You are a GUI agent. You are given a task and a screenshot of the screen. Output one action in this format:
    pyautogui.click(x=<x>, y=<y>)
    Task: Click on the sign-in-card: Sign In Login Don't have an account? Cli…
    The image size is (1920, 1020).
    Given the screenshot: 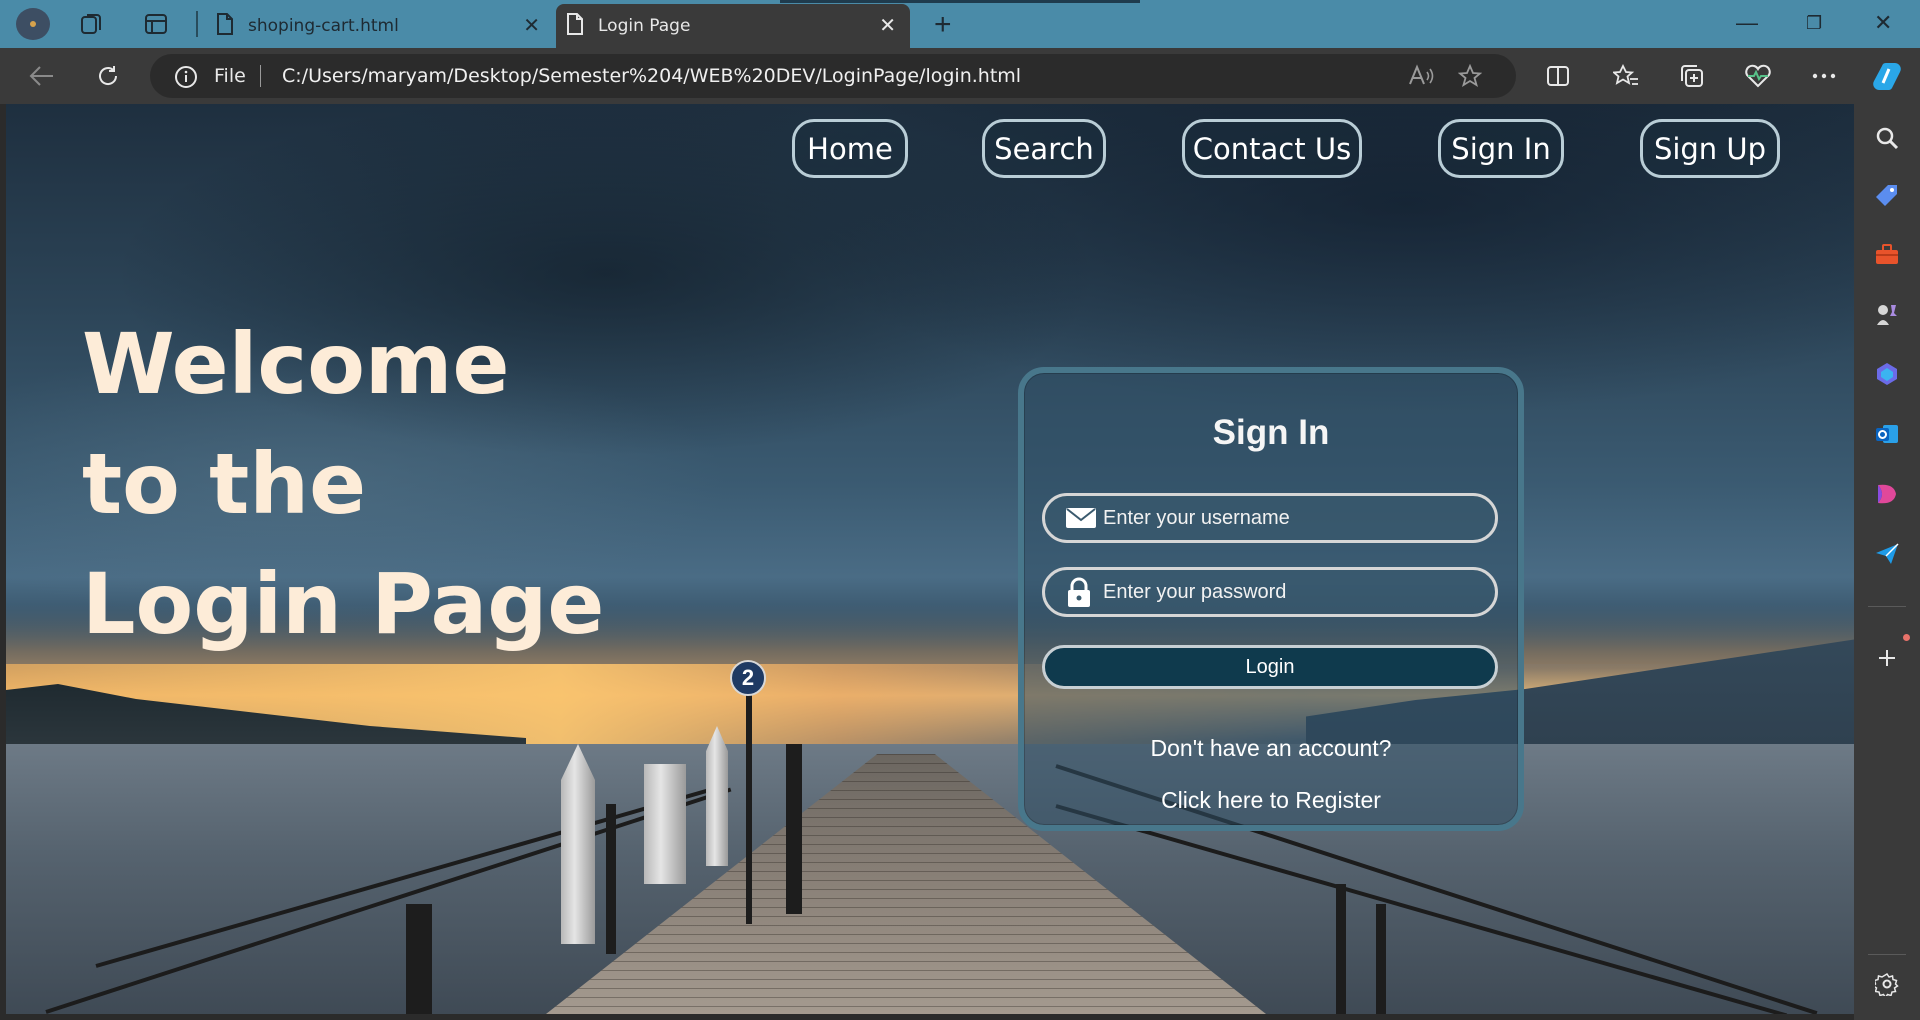 What is the action you would take?
    pyautogui.click(x=1271, y=599)
    